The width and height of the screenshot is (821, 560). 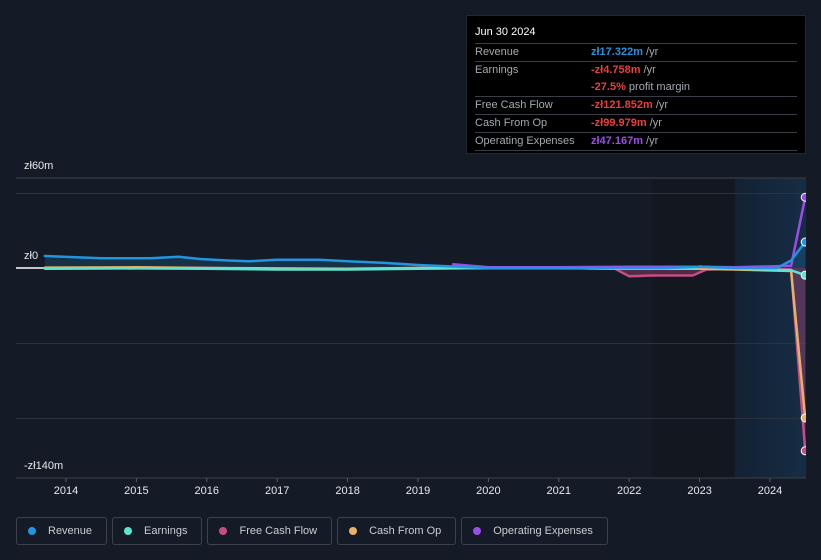 I want to click on legend-item-free-cash-flow: Free Cash Flow, so click(x=270, y=531).